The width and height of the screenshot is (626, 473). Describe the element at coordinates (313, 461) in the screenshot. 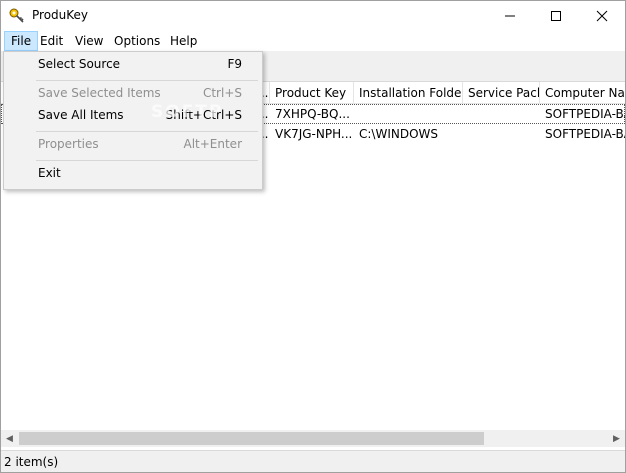

I see `status-bar: 2 item(s)` at that location.